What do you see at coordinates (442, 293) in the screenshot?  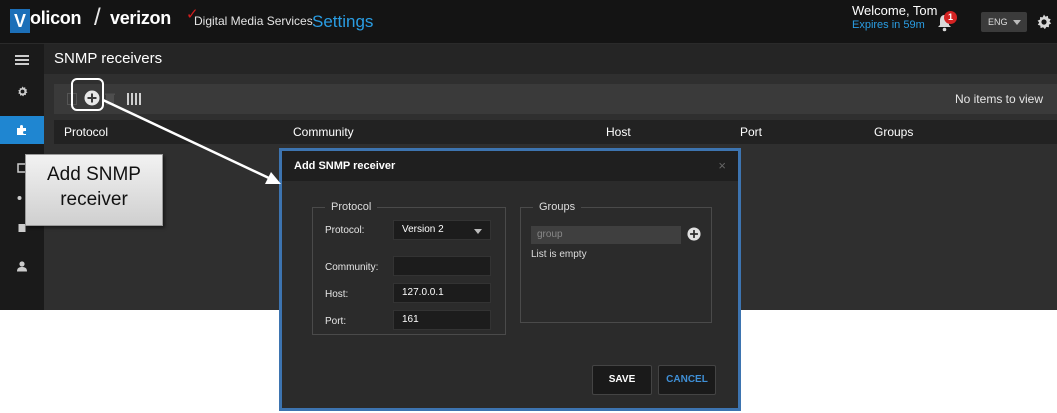 I see `host-field: 127.0.0.1` at bounding box center [442, 293].